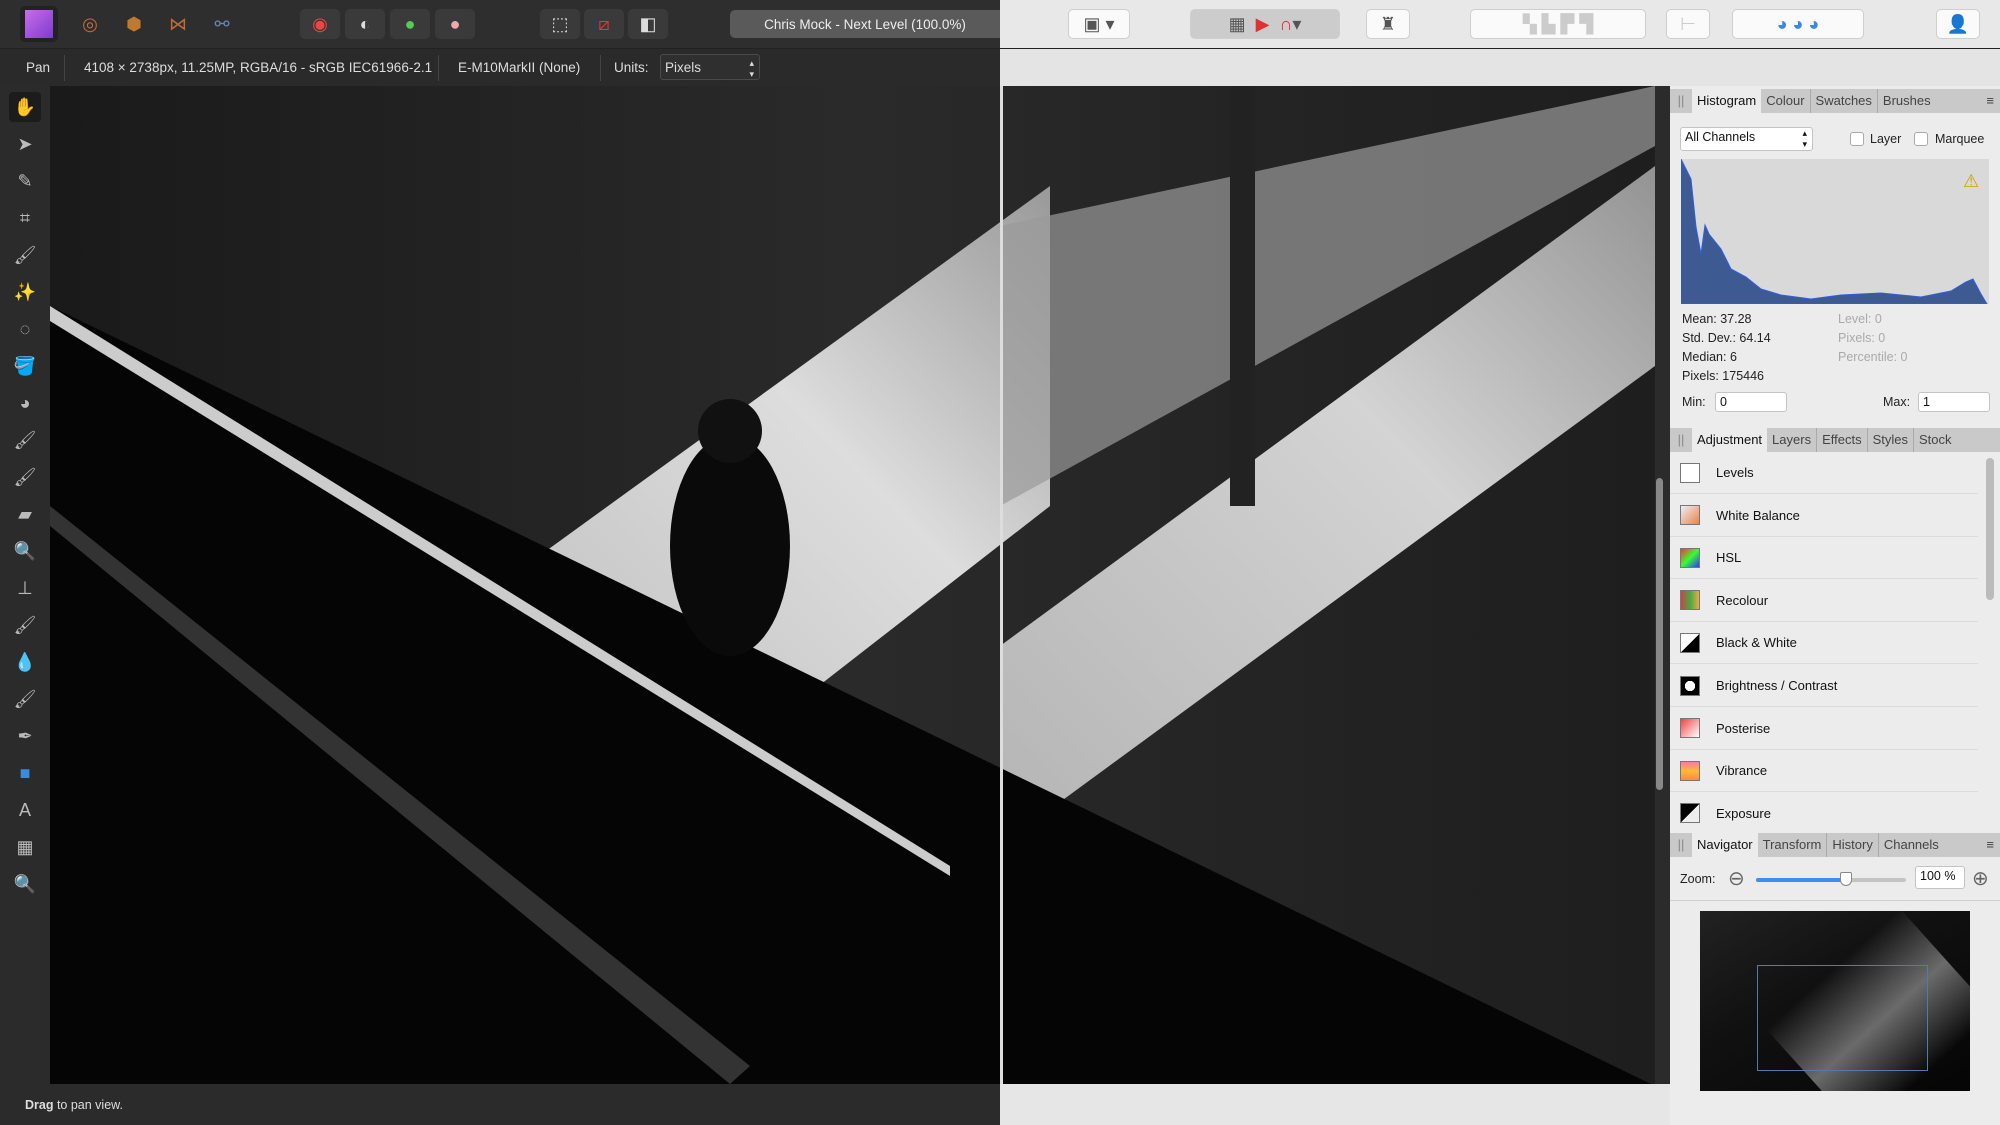 The width and height of the screenshot is (2000, 1125). Describe the element at coordinates (1742, 771) in the screenshot. I see `adjustment-item-label: Vibrance` at that location.